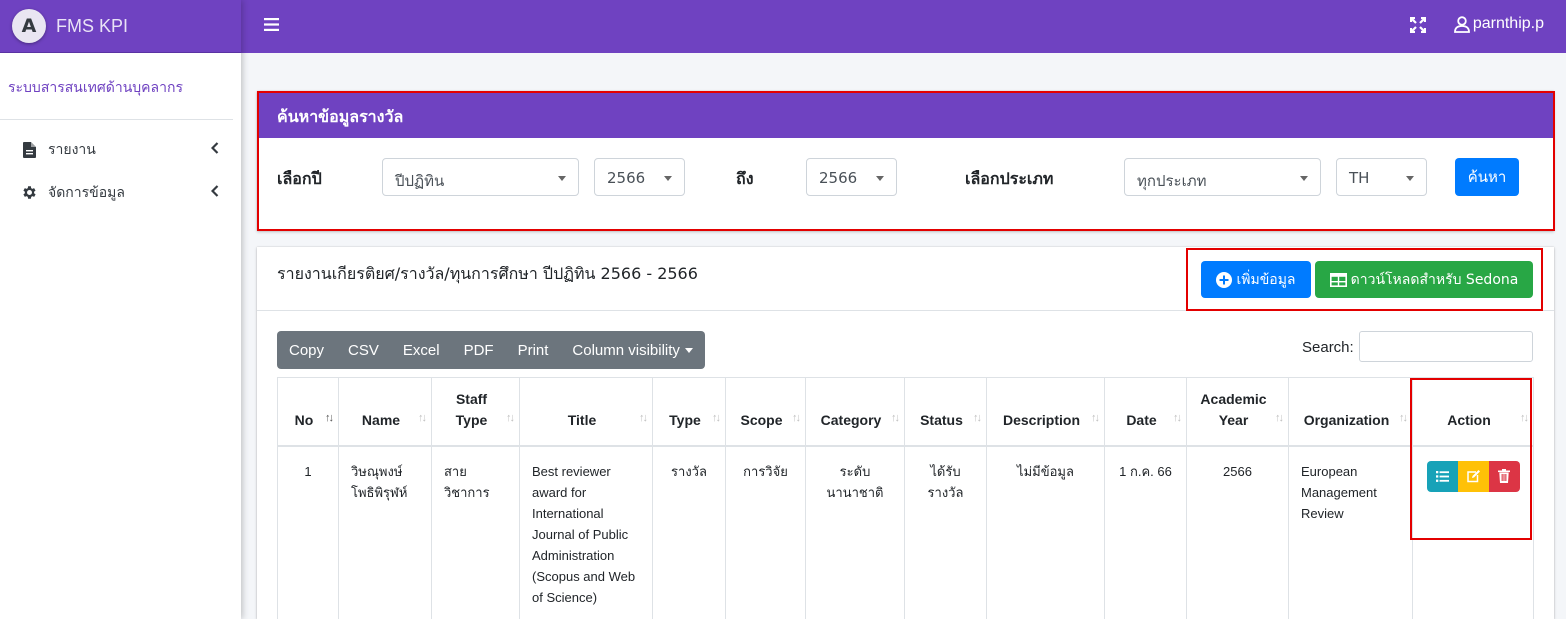  Describe the element at coordinates (1222, 177) in the screenshot. I see `award-type-select: ทุกประเภท` at that location.